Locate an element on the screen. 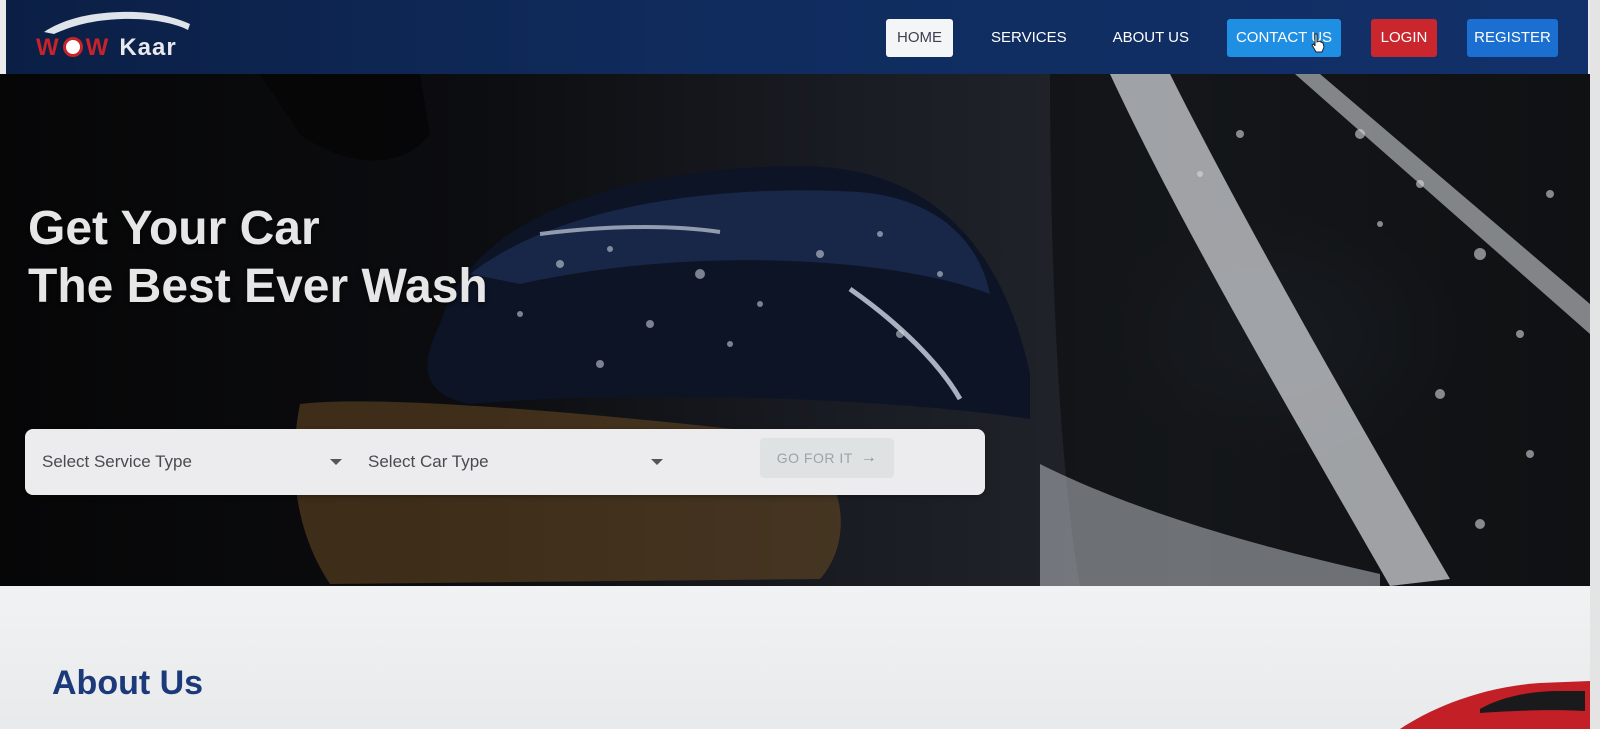 This screenshot has width=1600, height=729. nav-register: REGISTER is located at coordinates (1512, 38).